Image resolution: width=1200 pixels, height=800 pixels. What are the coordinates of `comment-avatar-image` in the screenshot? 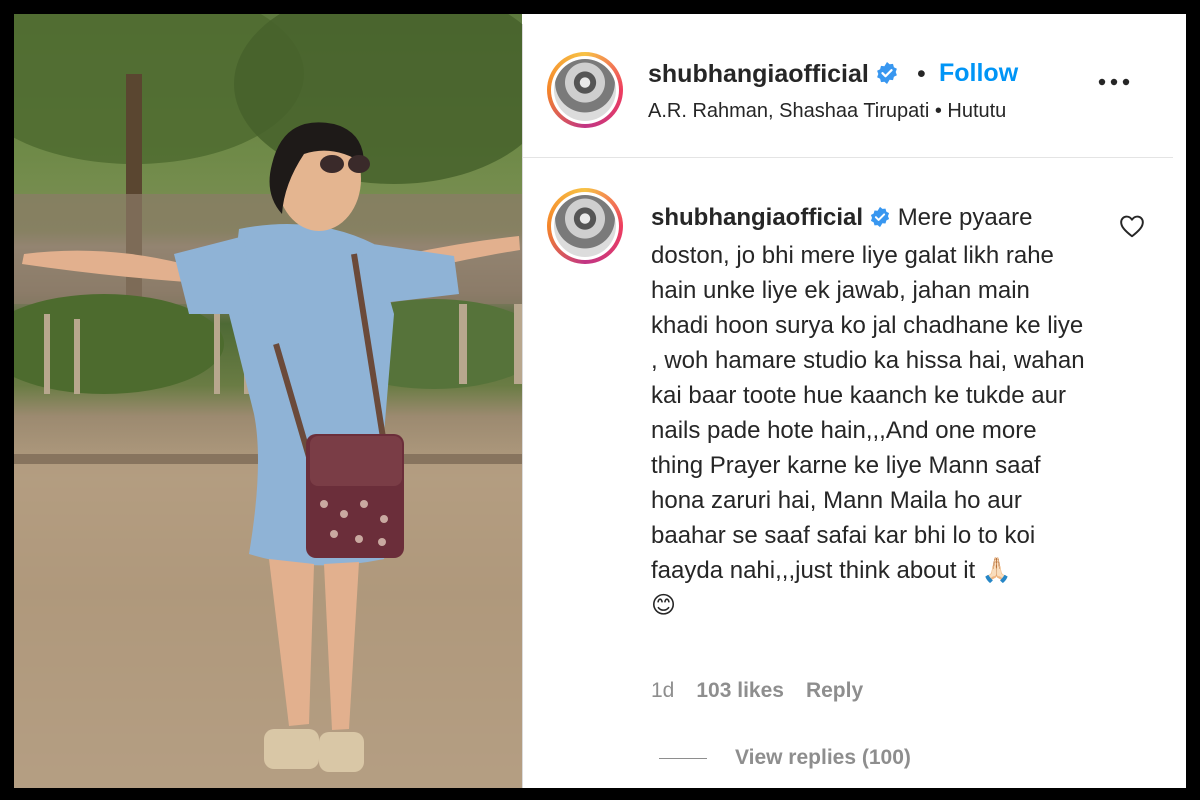 It's located at (585, 226).